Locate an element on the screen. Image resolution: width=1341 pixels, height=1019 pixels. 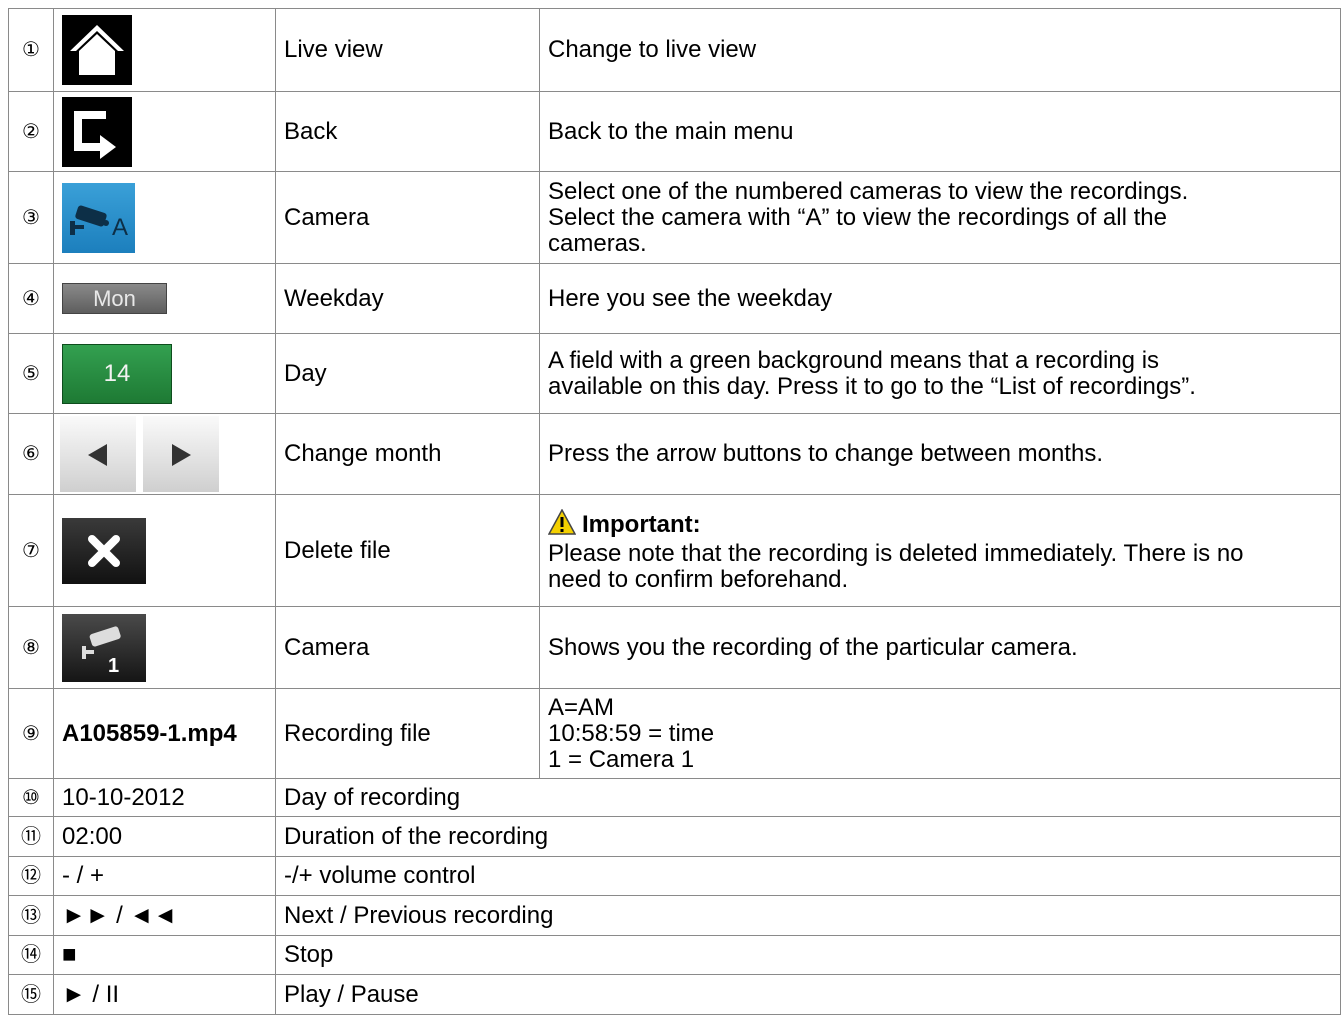
table-row: ⑬ ►► / ◄◄ Next / Previous recording is located at coordinates (674, 915).